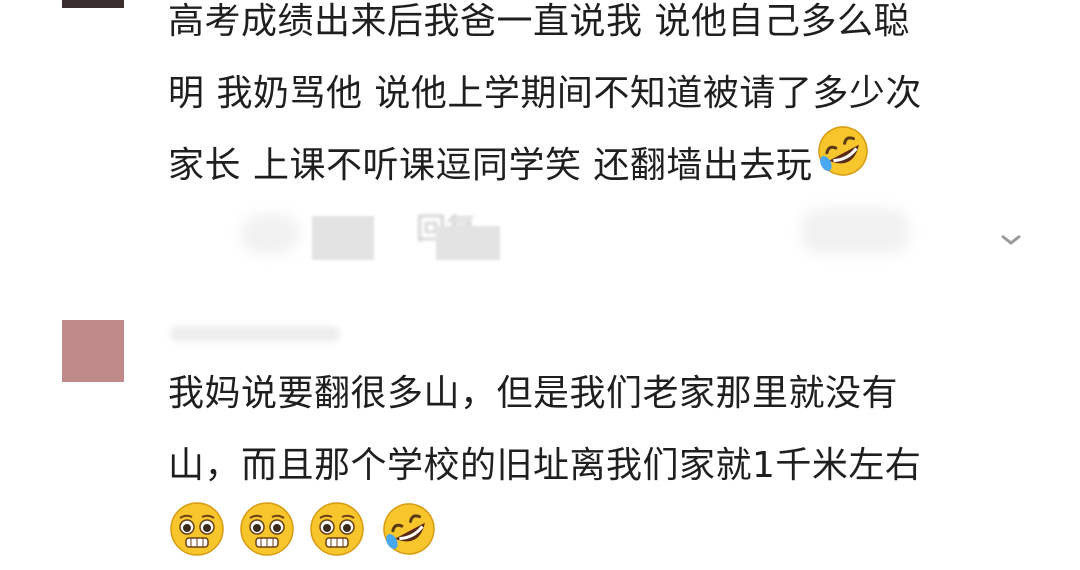 The width and height of the screenshot is (1080, 570). What do you see at coordinates (1011, 240) in the screenshot?
I see `chevron-down-icon` at bounding box center [1011, 240].